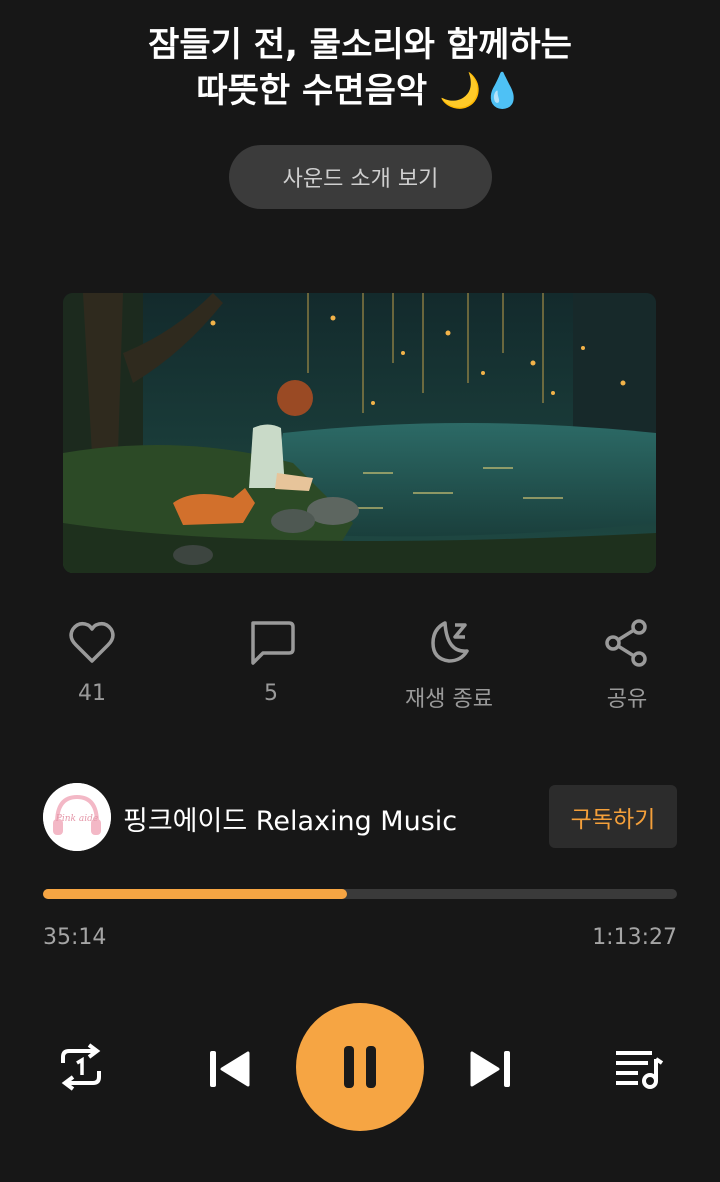 This screenshot has height=1182, width=720. I want to click on share-button: 공유, so click(627, 664).